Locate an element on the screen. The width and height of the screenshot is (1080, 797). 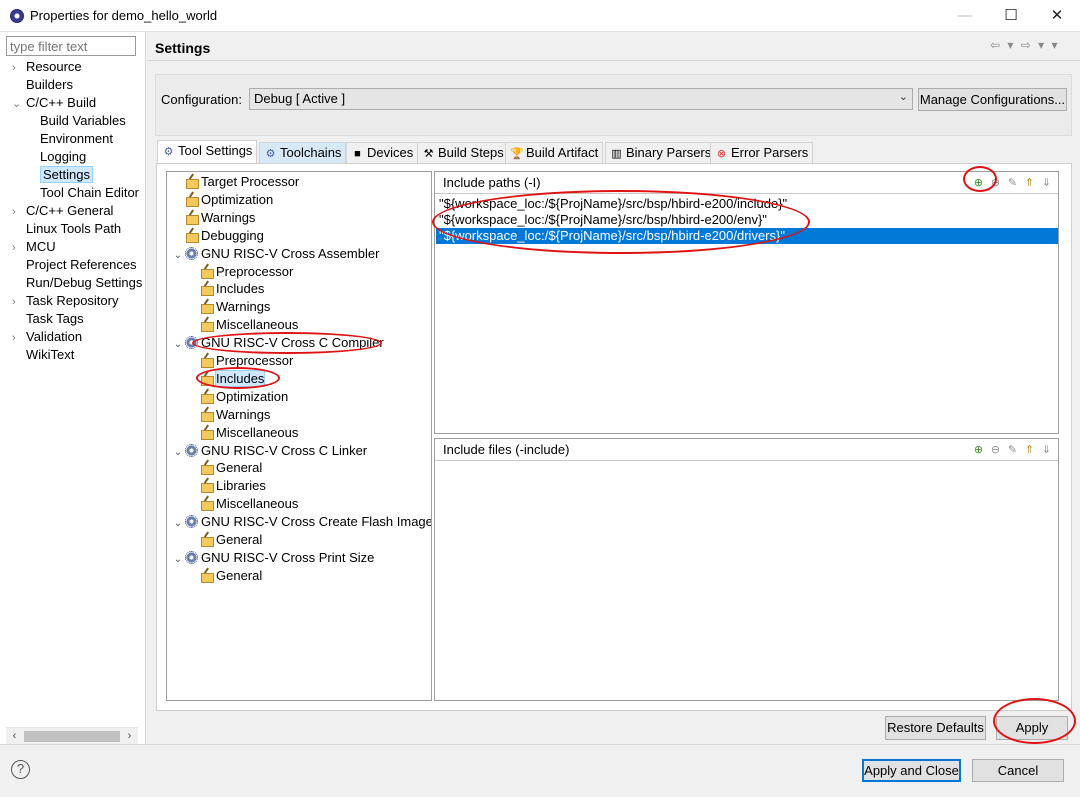
tool-node: ⌄ GNU RISC-V Cross Print Size is located at coordinates (273, 559).